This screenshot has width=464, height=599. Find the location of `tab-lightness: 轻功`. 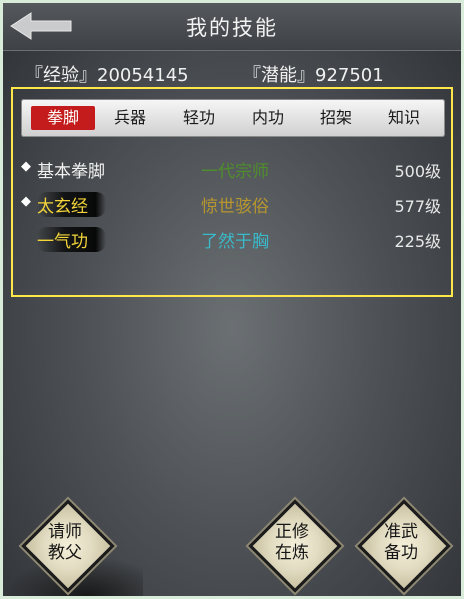

tab-lightness: 轻功 is located at coordinates (199, 118).